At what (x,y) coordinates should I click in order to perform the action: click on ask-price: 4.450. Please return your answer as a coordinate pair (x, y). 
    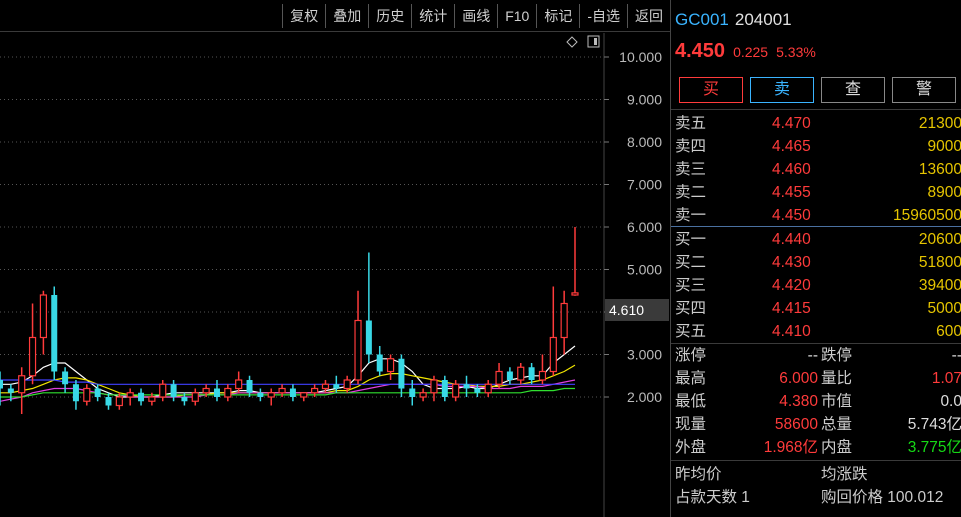
    Looking at the image, I should click on (791, 215).